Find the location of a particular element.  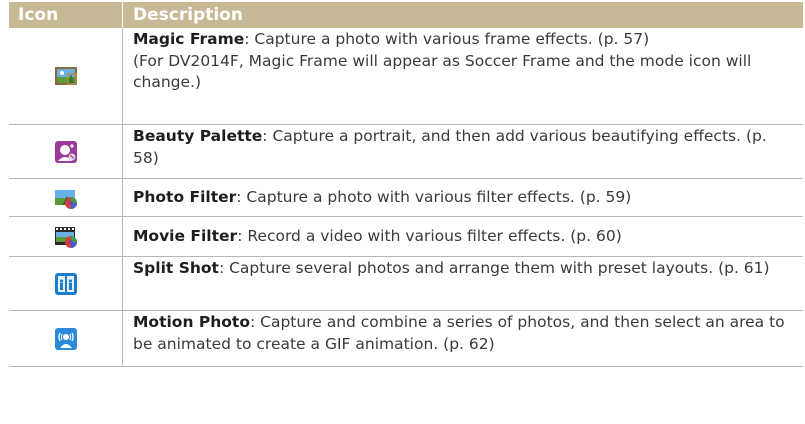

header-icon-column: Icon is located at coordinates (66, 15).